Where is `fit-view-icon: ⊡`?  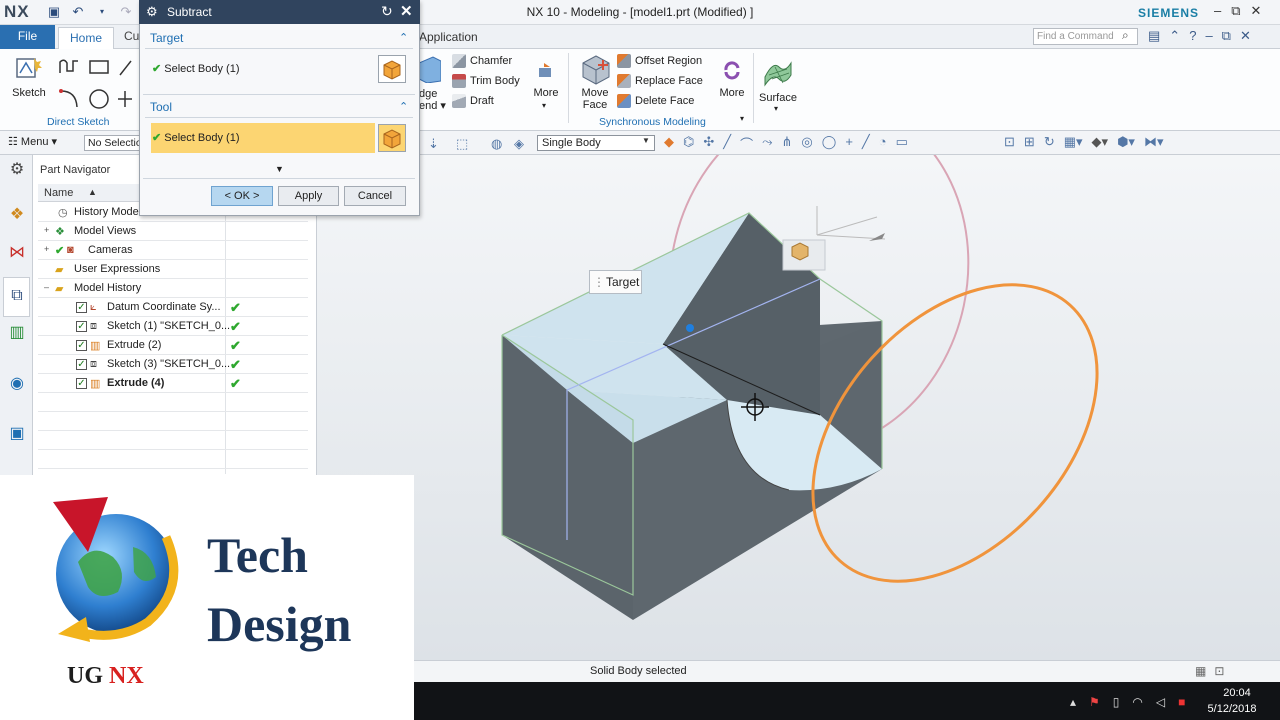
fit-view-icon: ⊡ is located at coordinates (1009, 142).